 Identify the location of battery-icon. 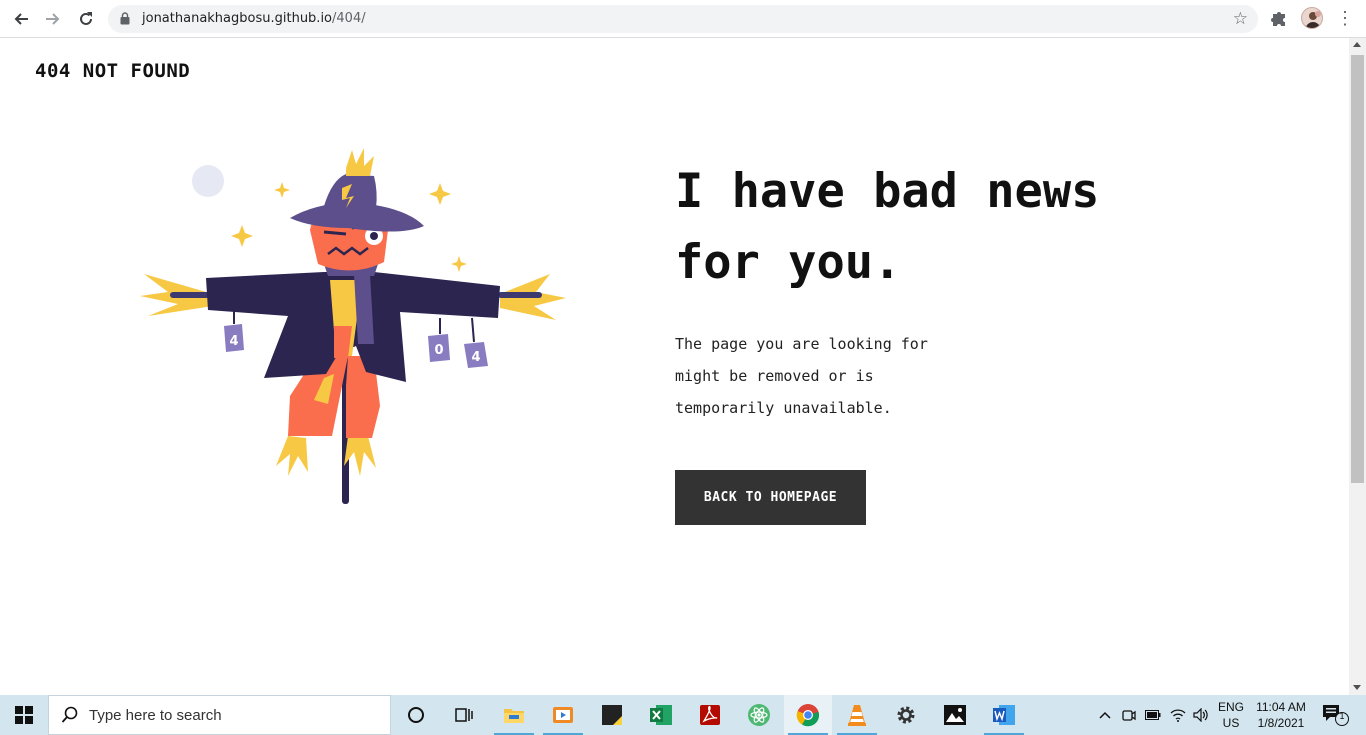
(1153, 715).